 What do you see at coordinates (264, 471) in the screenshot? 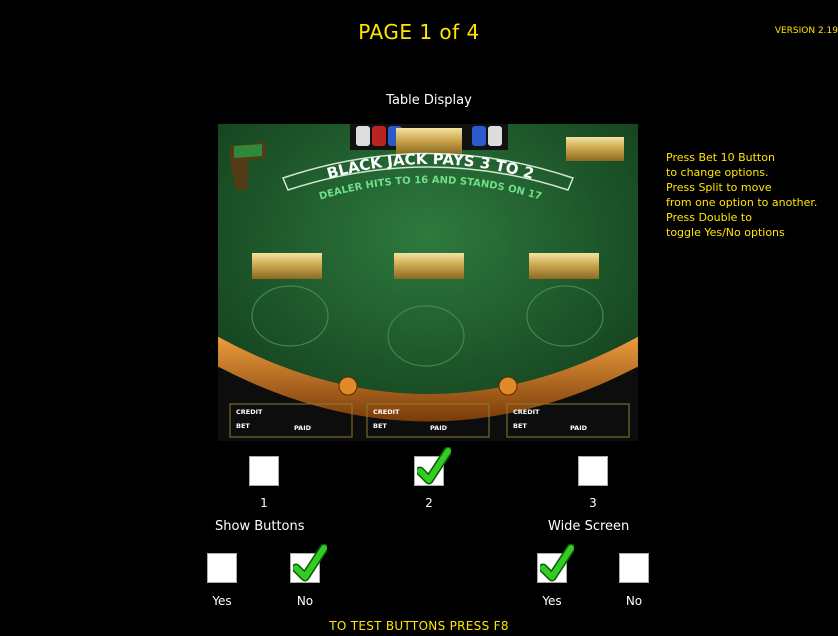
I see `layout-1-checkbox` at bounding box center [264, 471].